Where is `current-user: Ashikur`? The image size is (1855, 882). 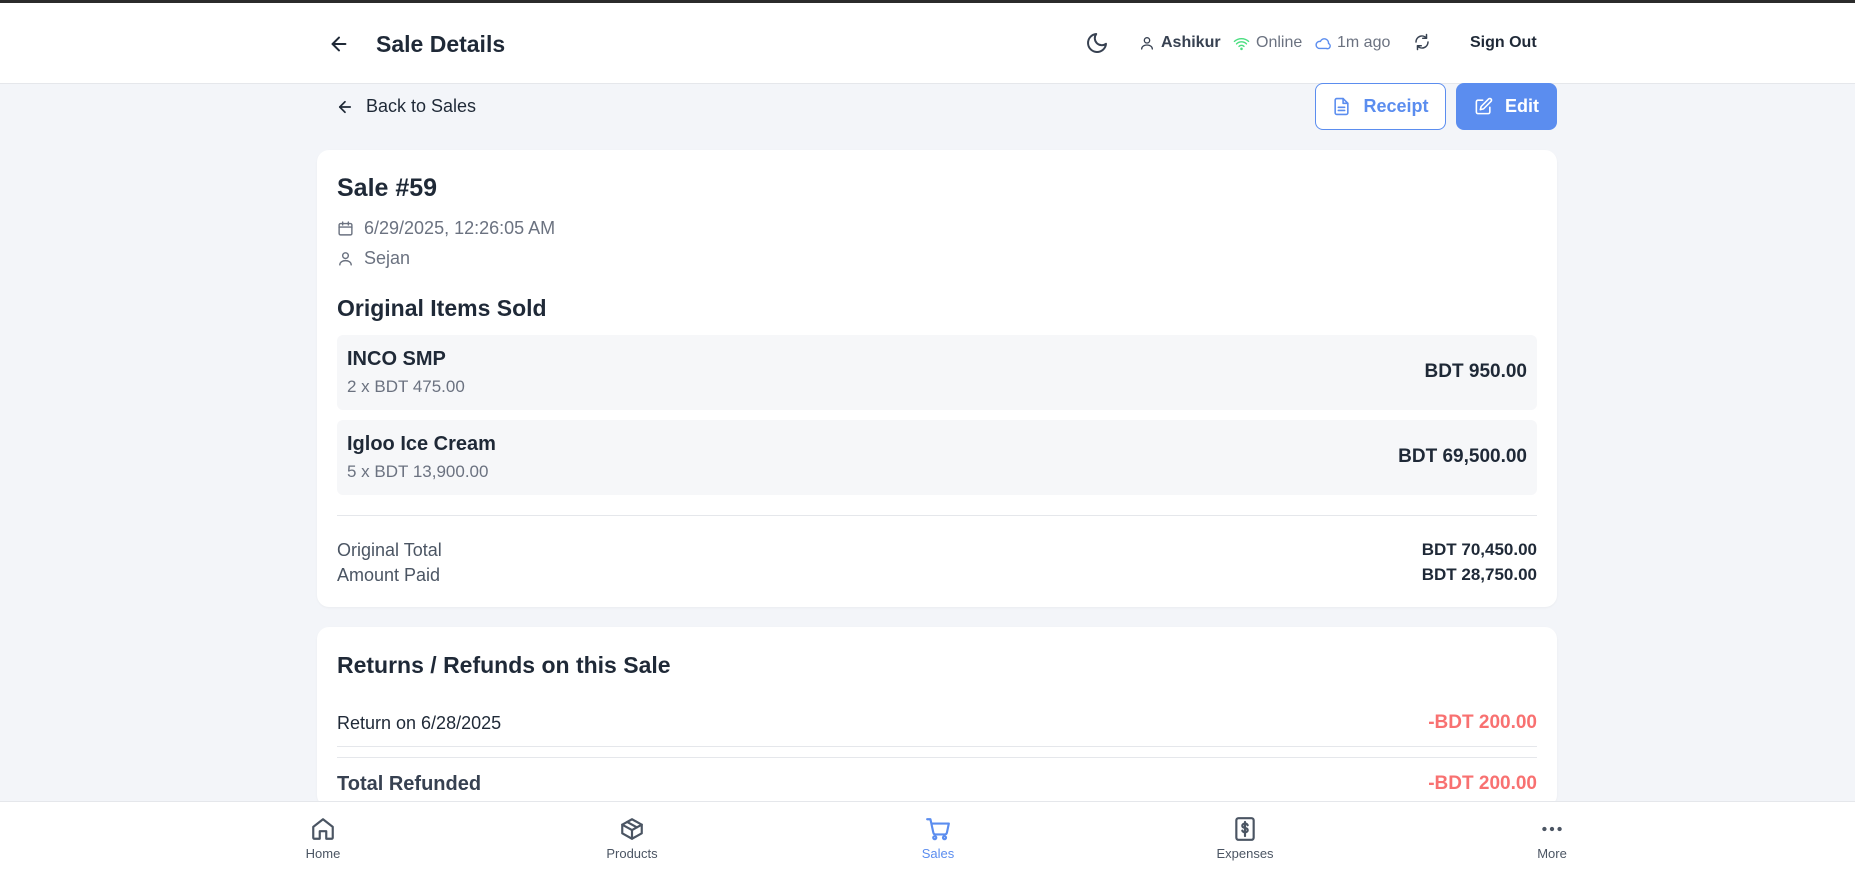
current-user: Ashikur is located at coordinates (1180, 43).